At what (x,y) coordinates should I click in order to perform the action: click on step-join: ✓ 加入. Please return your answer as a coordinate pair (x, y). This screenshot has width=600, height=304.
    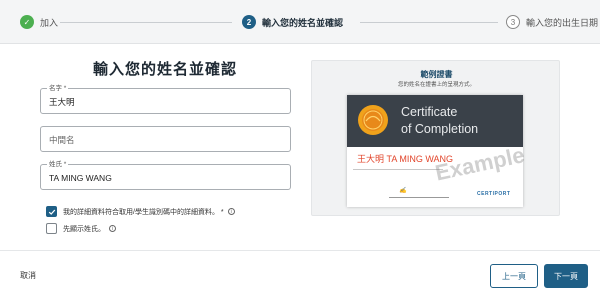
    Looking at the image, I should click on (39, 22).